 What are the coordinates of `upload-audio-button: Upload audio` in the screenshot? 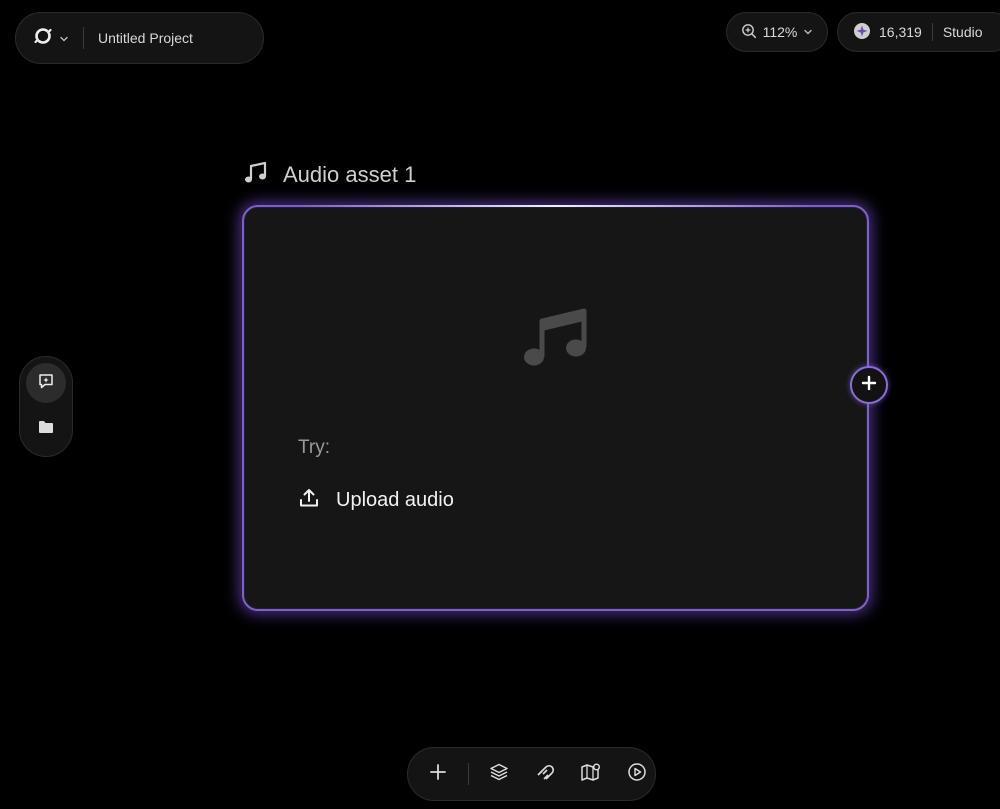 It's located at (376, 500).